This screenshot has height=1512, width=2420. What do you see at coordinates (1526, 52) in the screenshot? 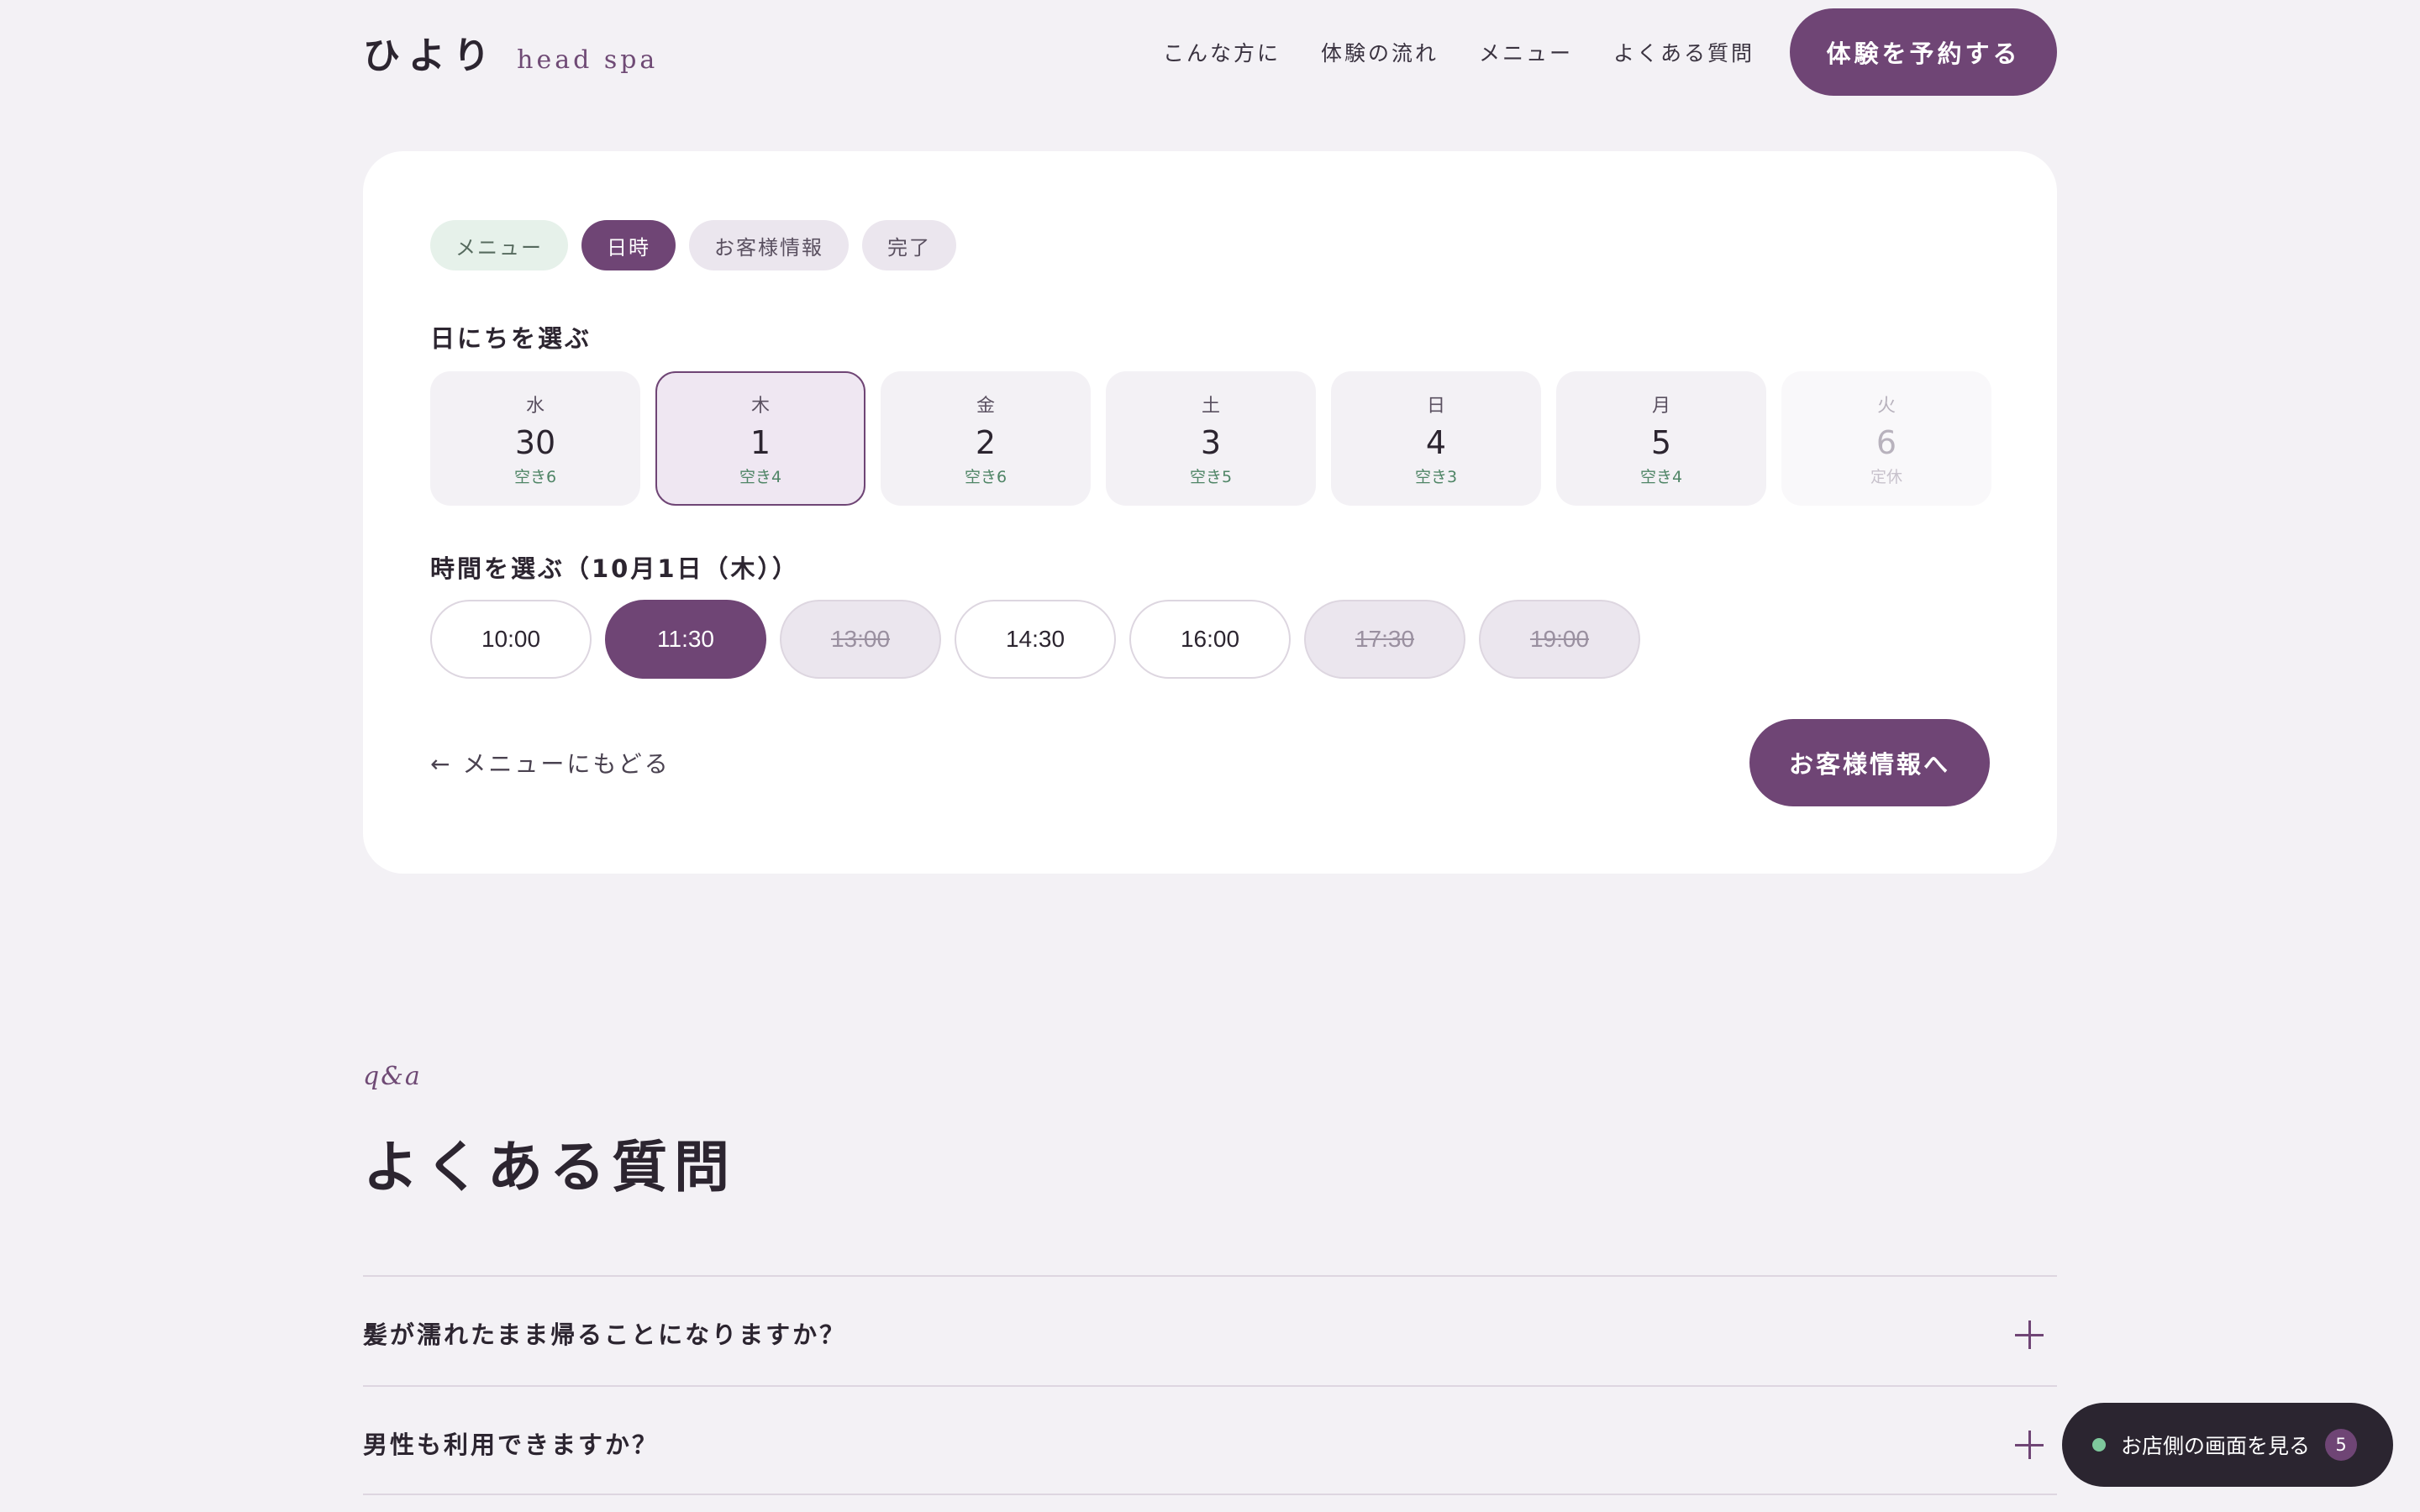
I see `nav-item-menu: メニュー` at bounding box center [1526, 52].